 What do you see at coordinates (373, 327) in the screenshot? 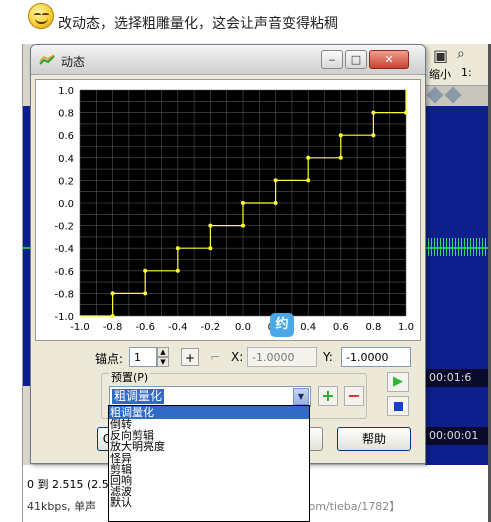
I see `x-tick-label: 0.8` at bounding box center [373, 327].